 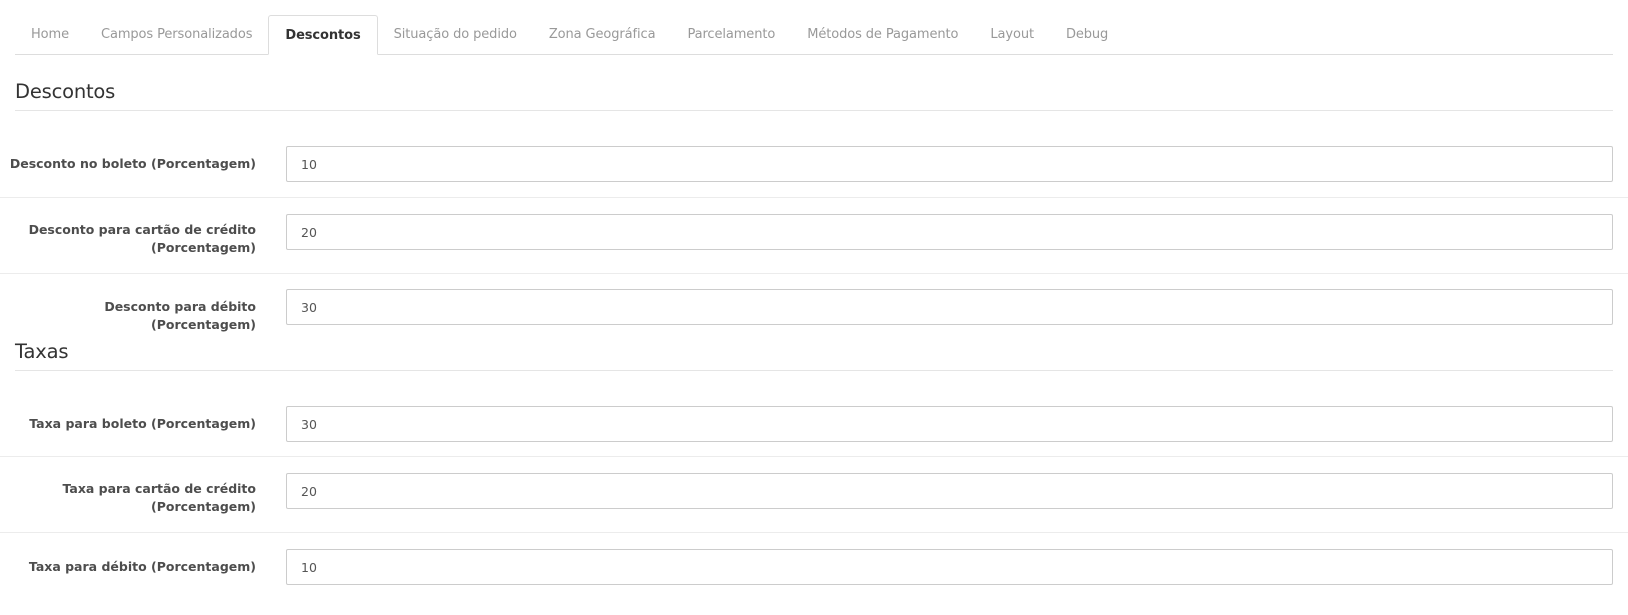 I want to click on form-row-taxa-debito: Taxa para débito (Porcentagem), so click(x=814, y=564).